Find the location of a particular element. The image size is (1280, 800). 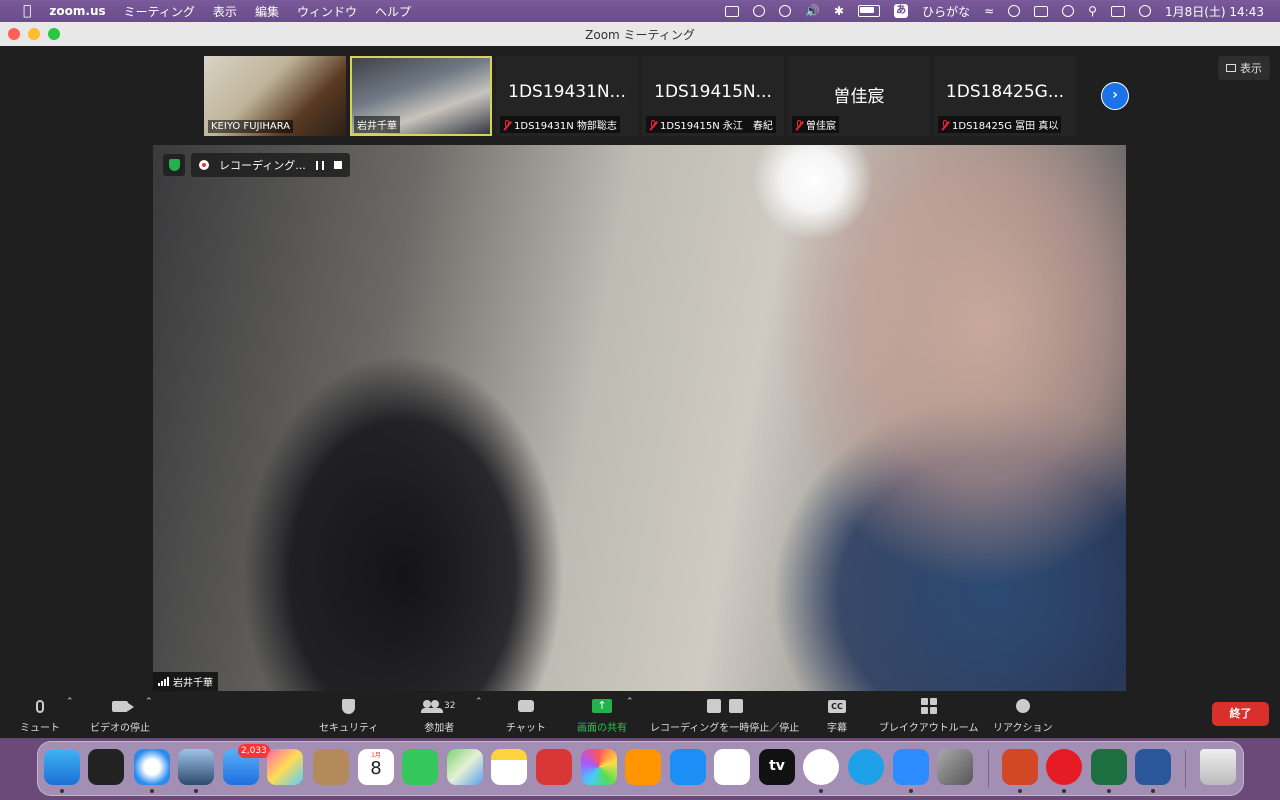

apple-tv-icon: tv is located at coordinates (777, 767).